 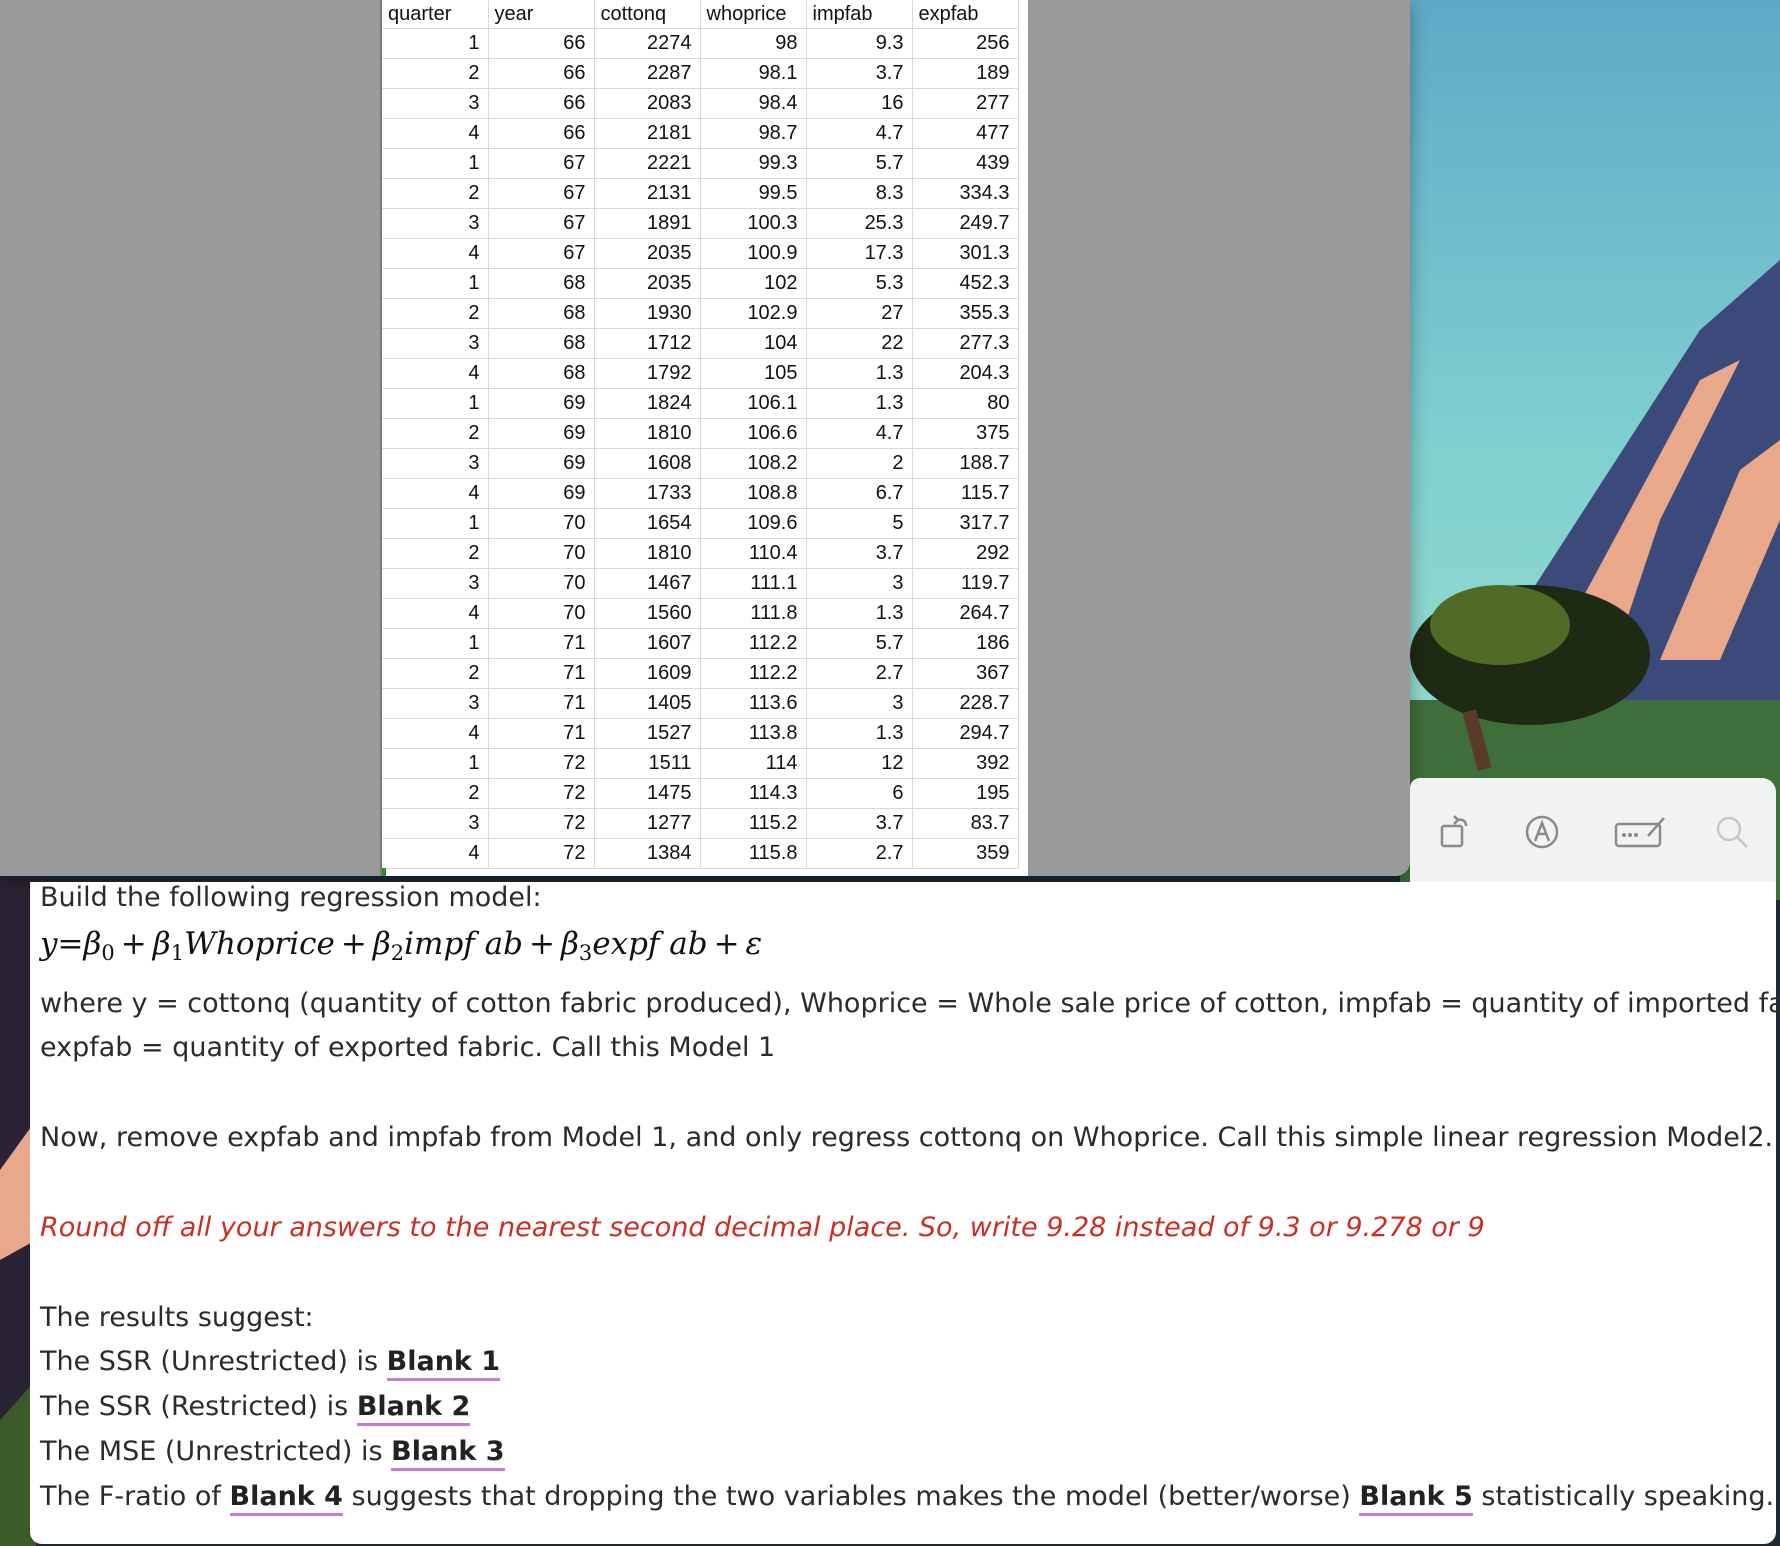 What do you see at coordinates (753, 703) in the screenshot?
I see `table-cell: 113.6` at bounding box center [753, 703].